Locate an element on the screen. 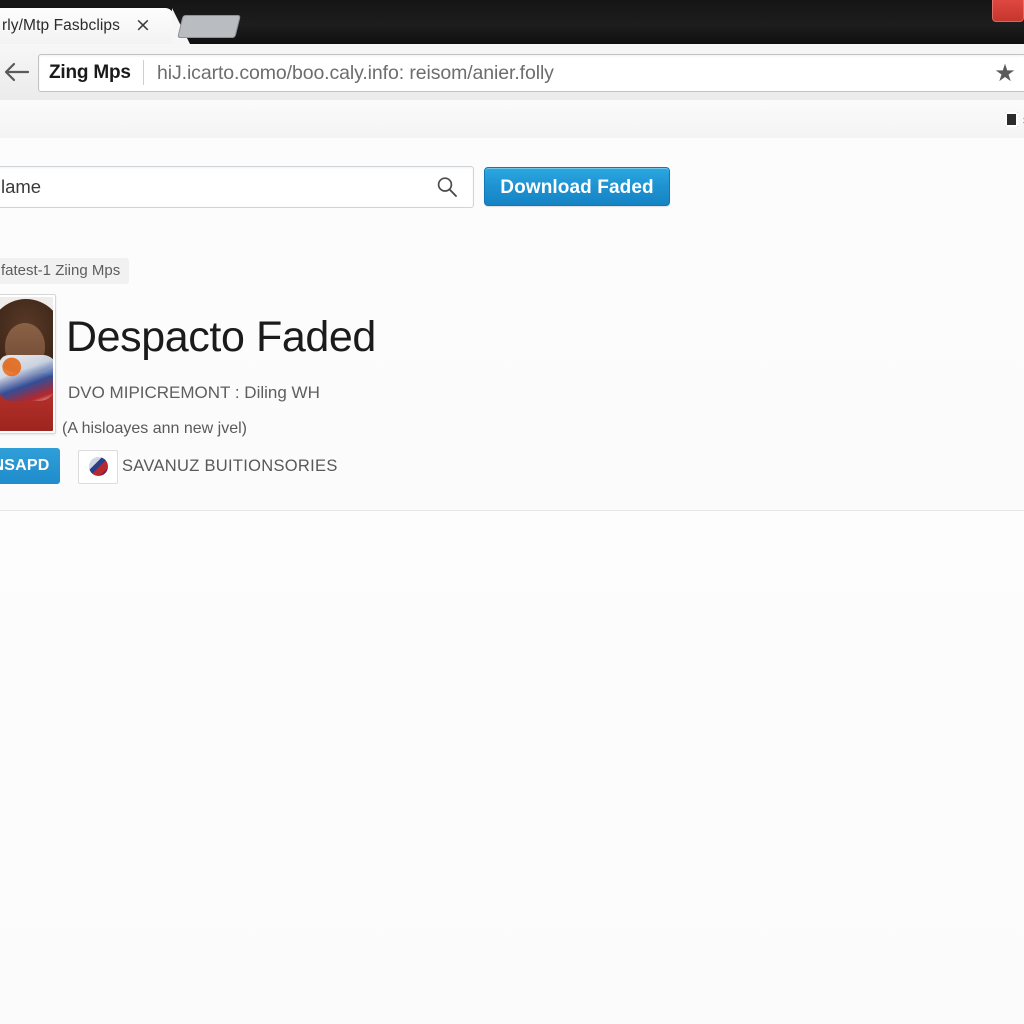 The width and height of the screenshot is (1024, 1024). source-icon-tile is located at coordinates (98, 467).